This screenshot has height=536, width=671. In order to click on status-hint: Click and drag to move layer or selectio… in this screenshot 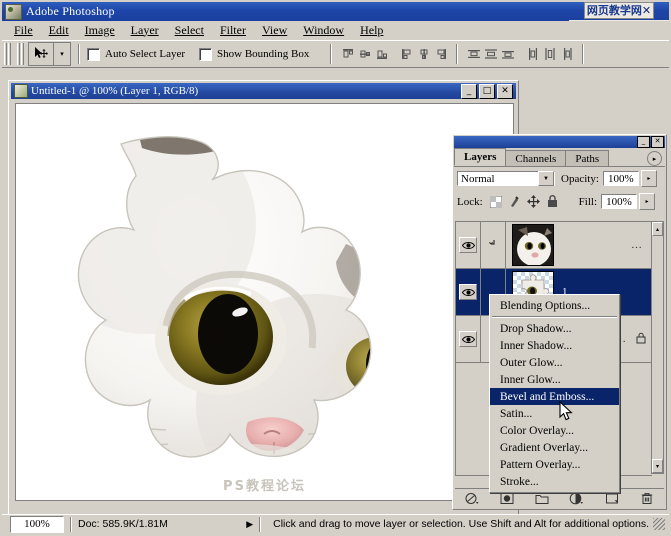, I will do `click(461, 524)`.